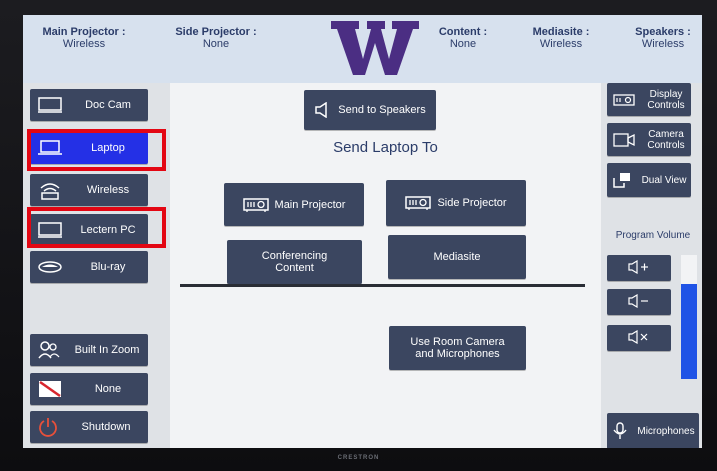  I want to click on source-doc-cam-button: Doc Cam, so click(89, 105).